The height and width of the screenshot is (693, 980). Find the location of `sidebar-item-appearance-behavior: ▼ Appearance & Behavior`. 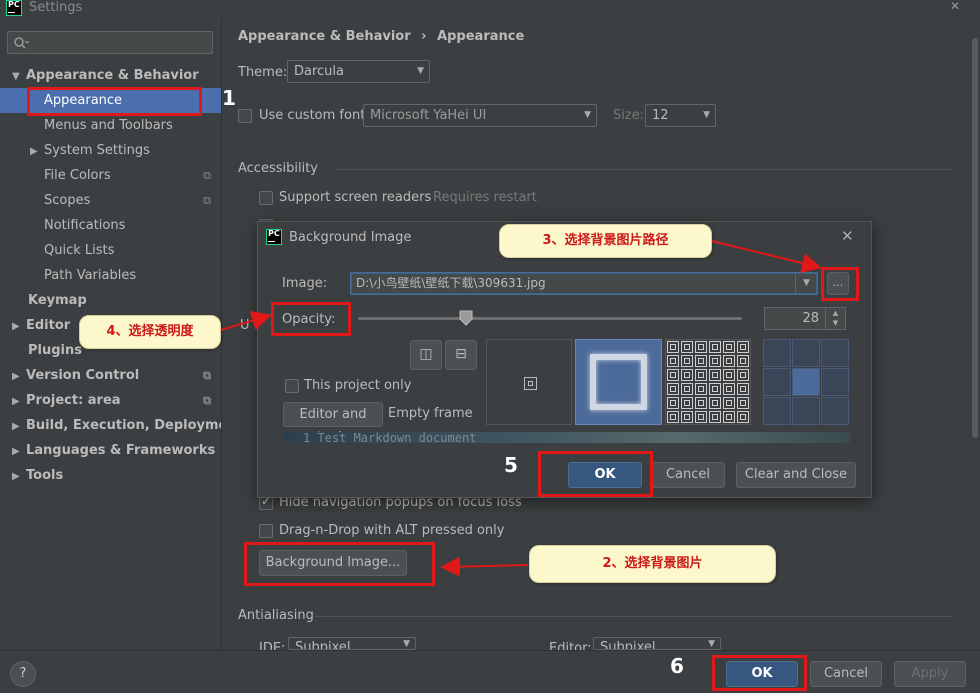

sidebar-item-appearance-behavior: ▼ Appearance & Behavior is located at coordinates (110, 75).